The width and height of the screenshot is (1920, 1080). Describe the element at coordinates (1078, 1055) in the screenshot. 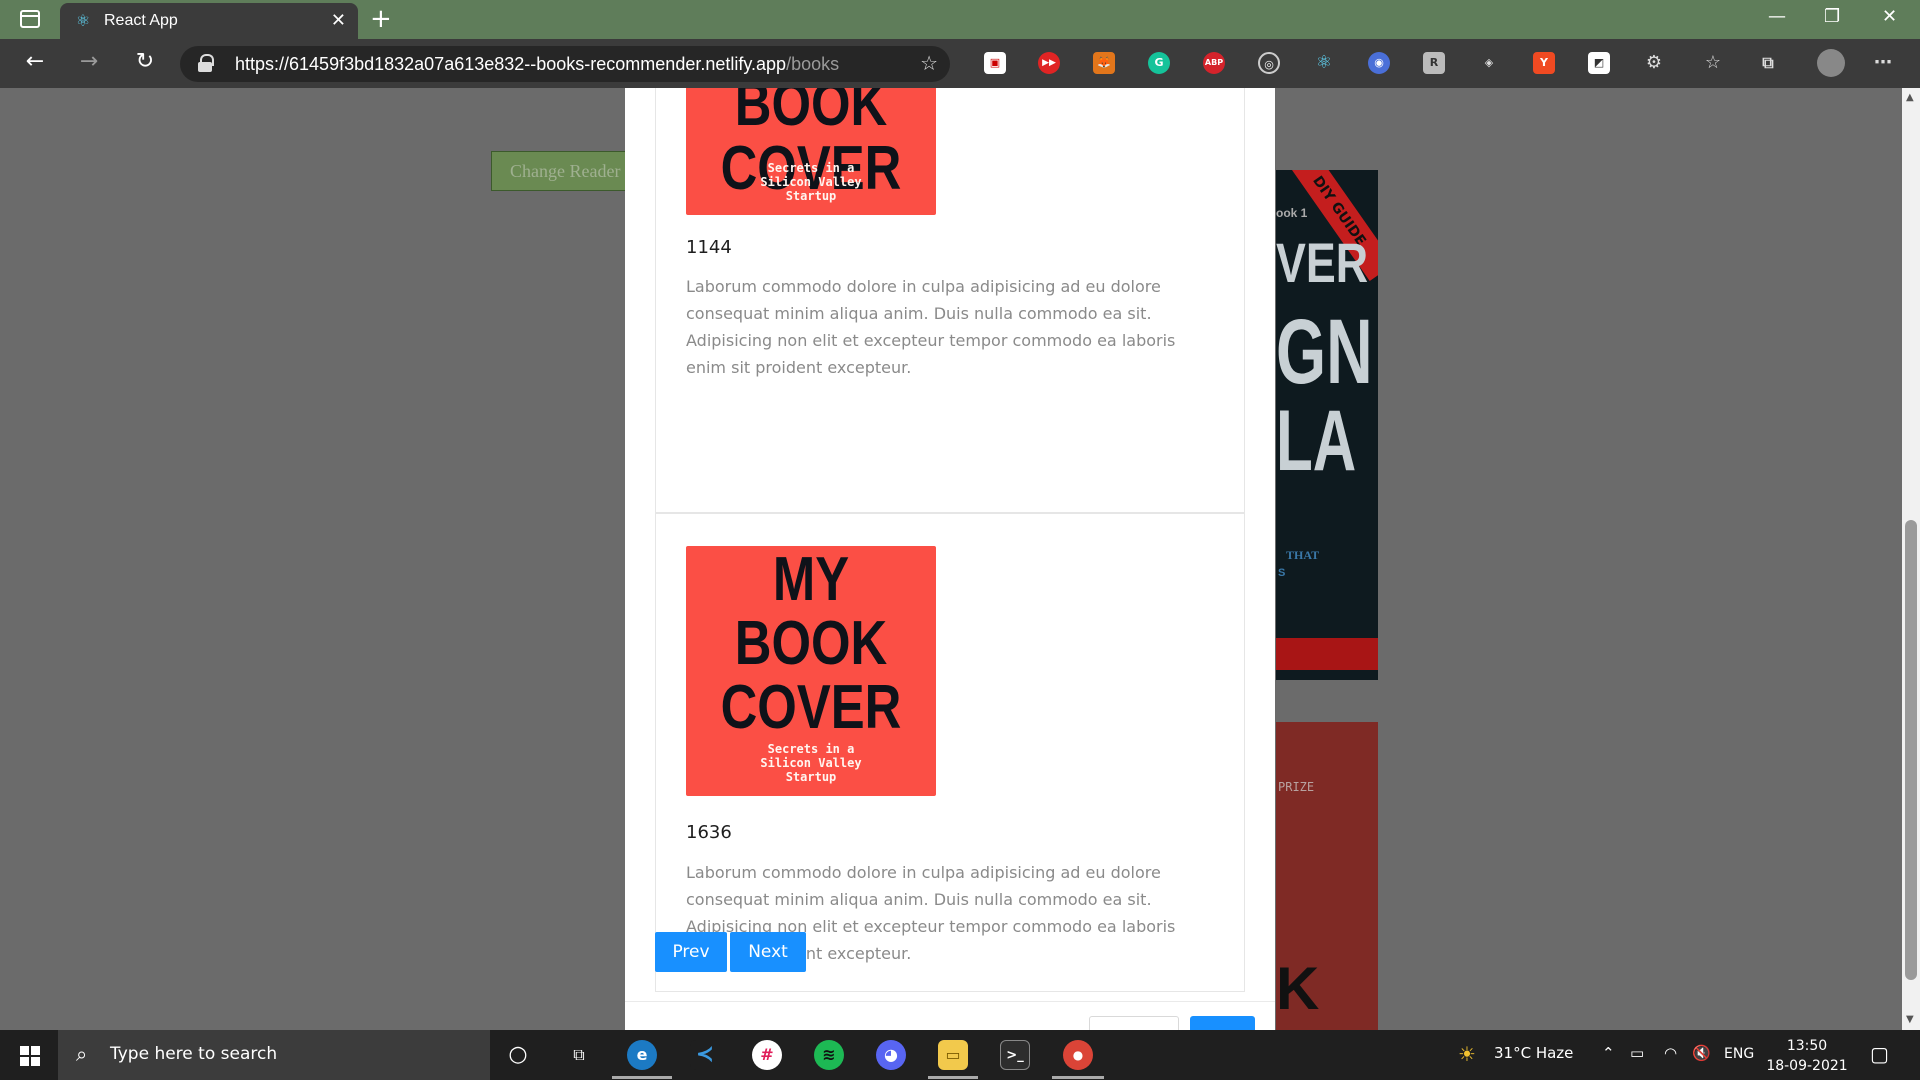

I see `chrome-icon: ●` at that location.